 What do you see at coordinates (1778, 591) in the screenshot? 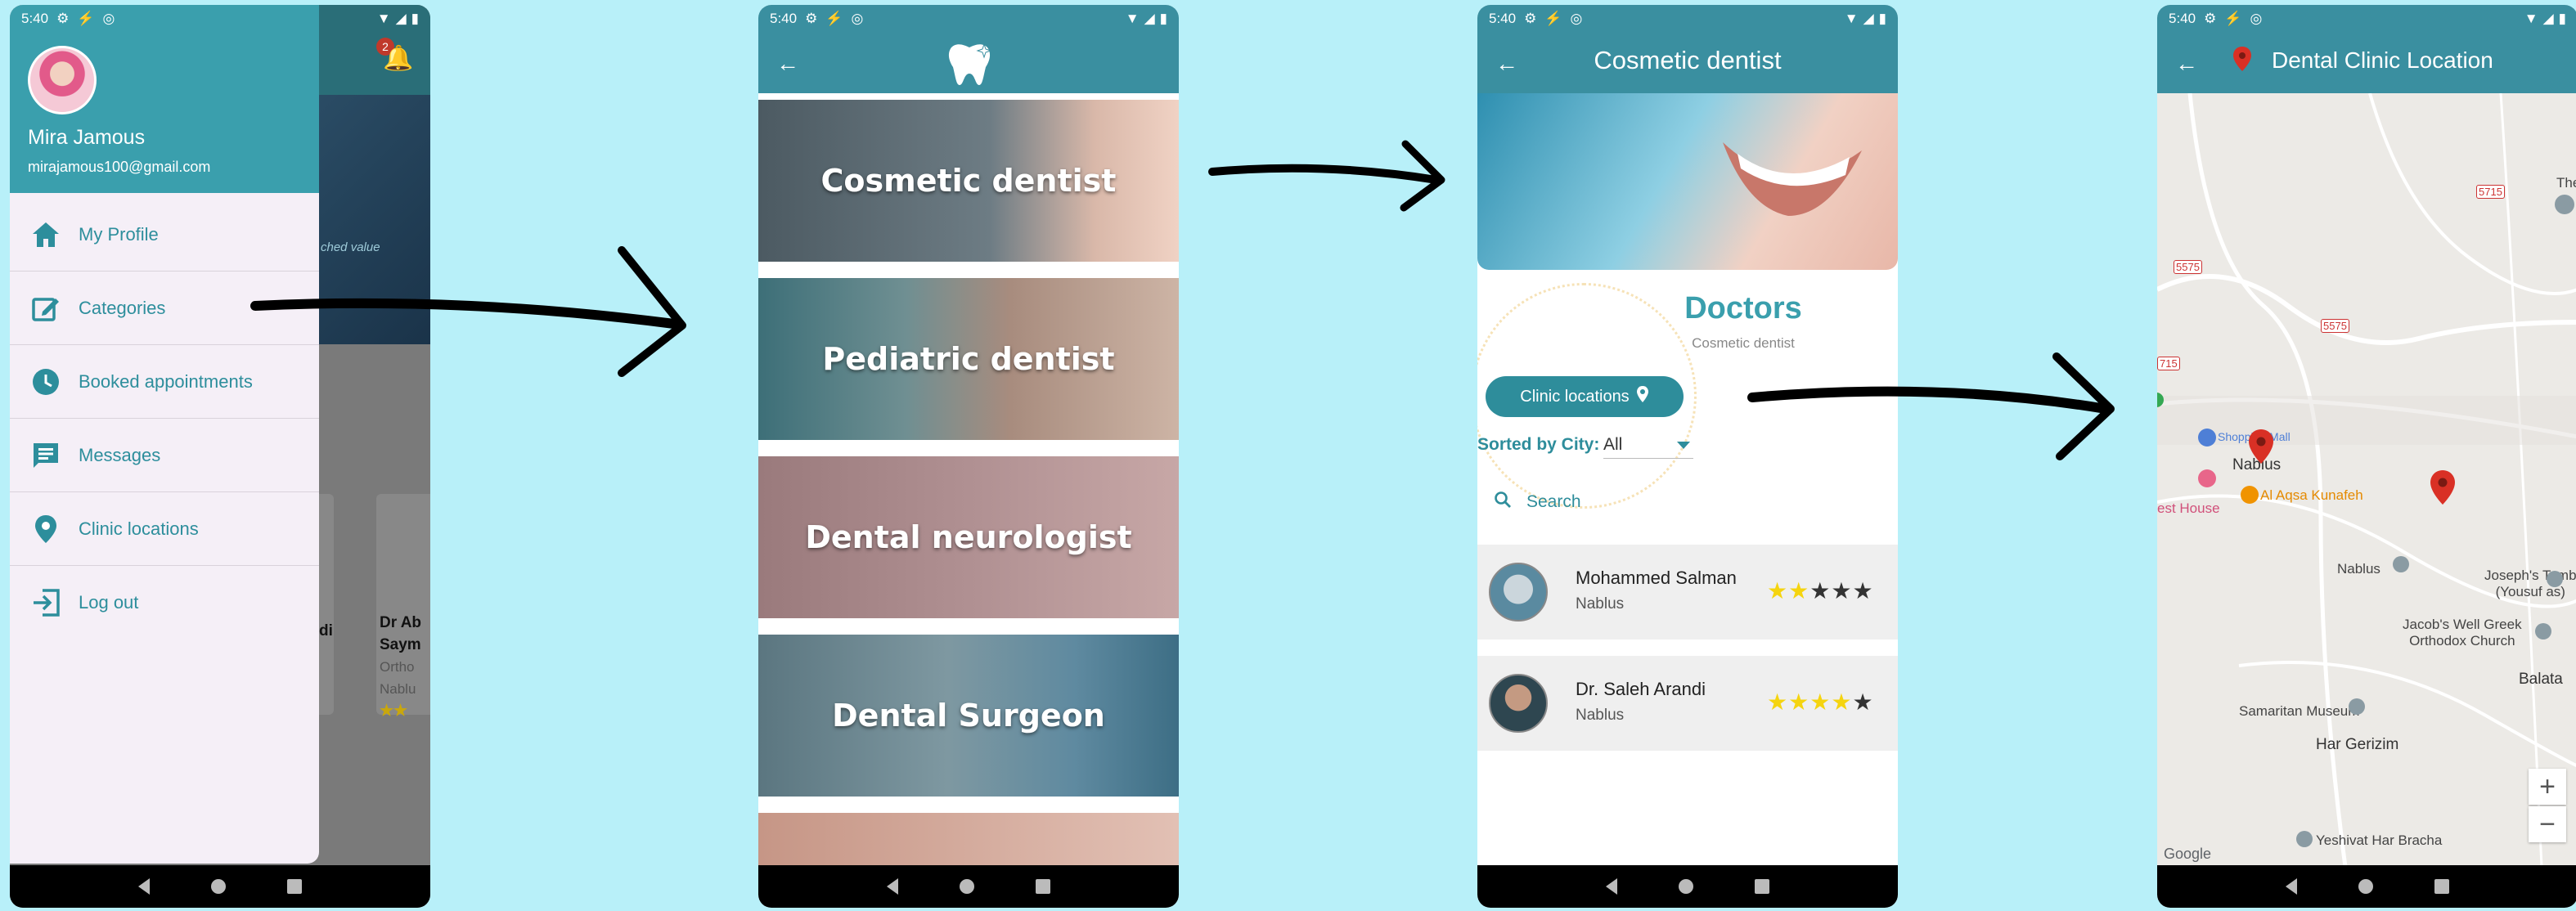
I see `star-filled-icon: ★` at bounding box center [1778, 591].